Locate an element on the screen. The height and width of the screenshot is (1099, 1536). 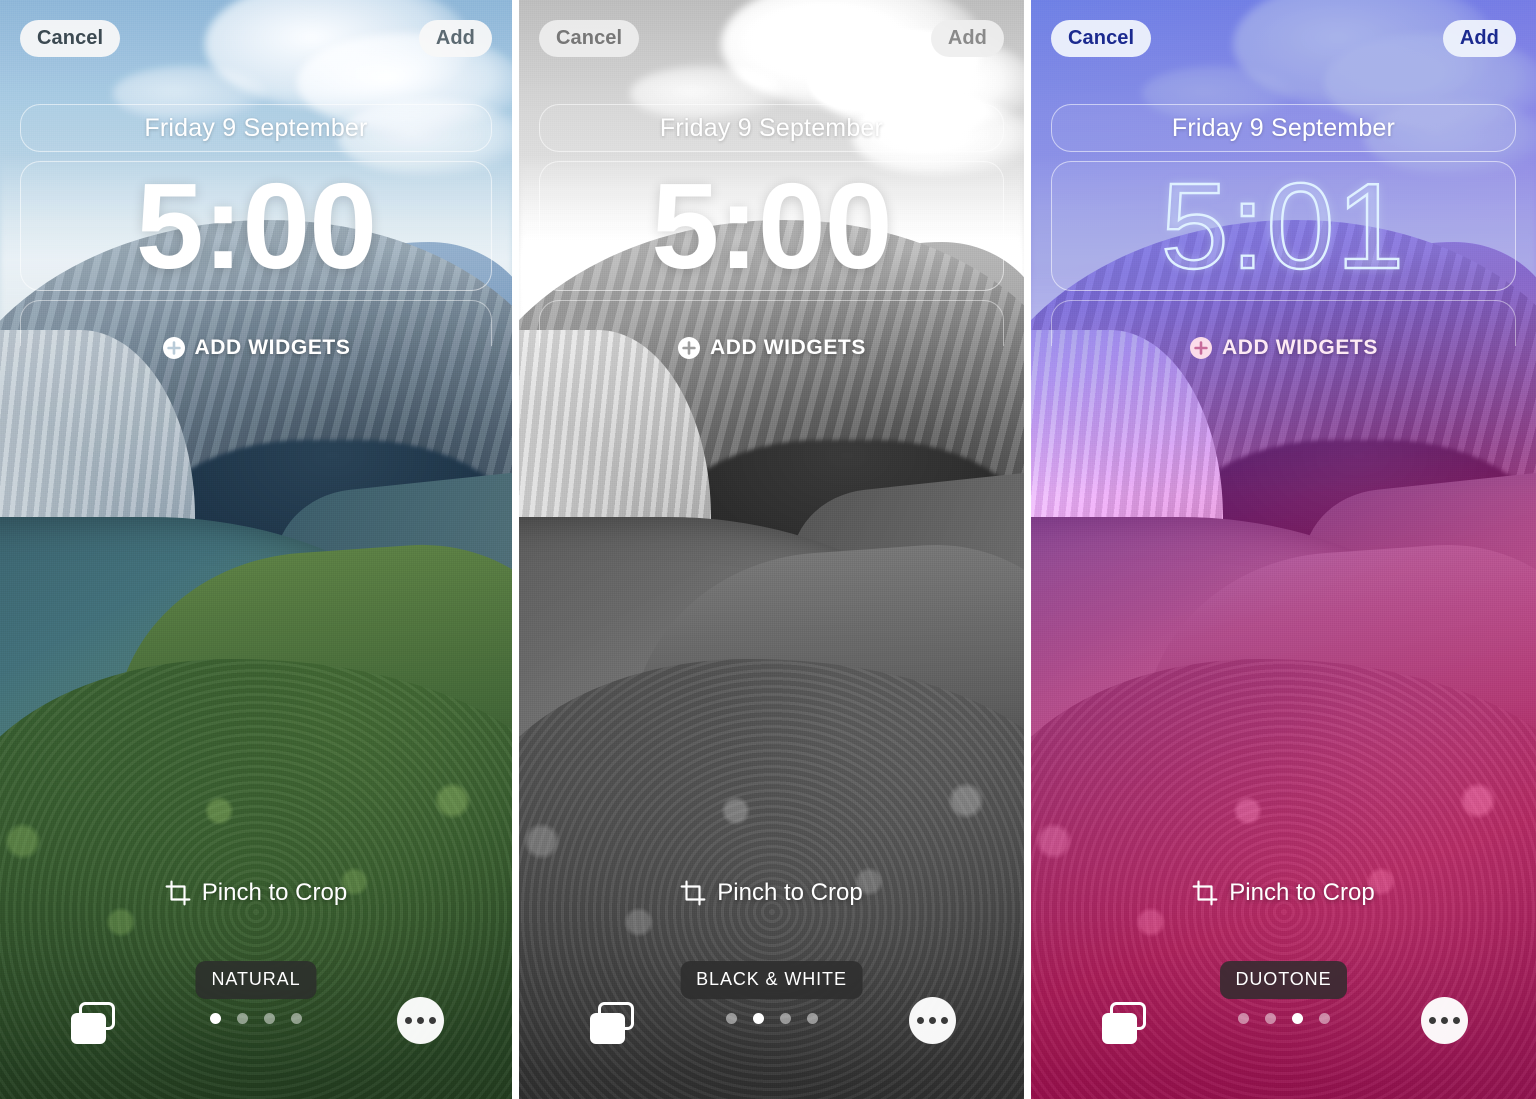
clock-widget: 5:01 is located at coordinates (1283, 226).